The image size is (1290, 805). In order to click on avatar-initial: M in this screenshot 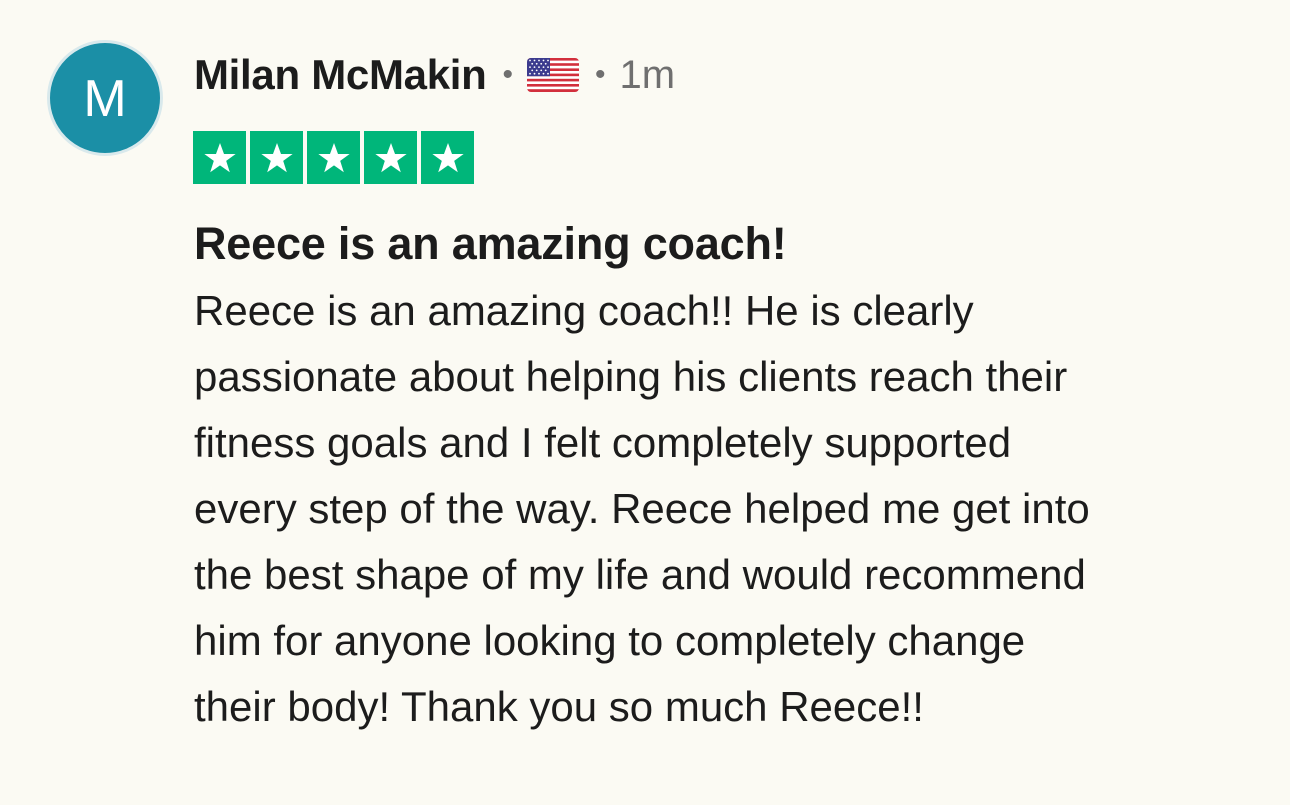, I will do `click(105, 99)`.